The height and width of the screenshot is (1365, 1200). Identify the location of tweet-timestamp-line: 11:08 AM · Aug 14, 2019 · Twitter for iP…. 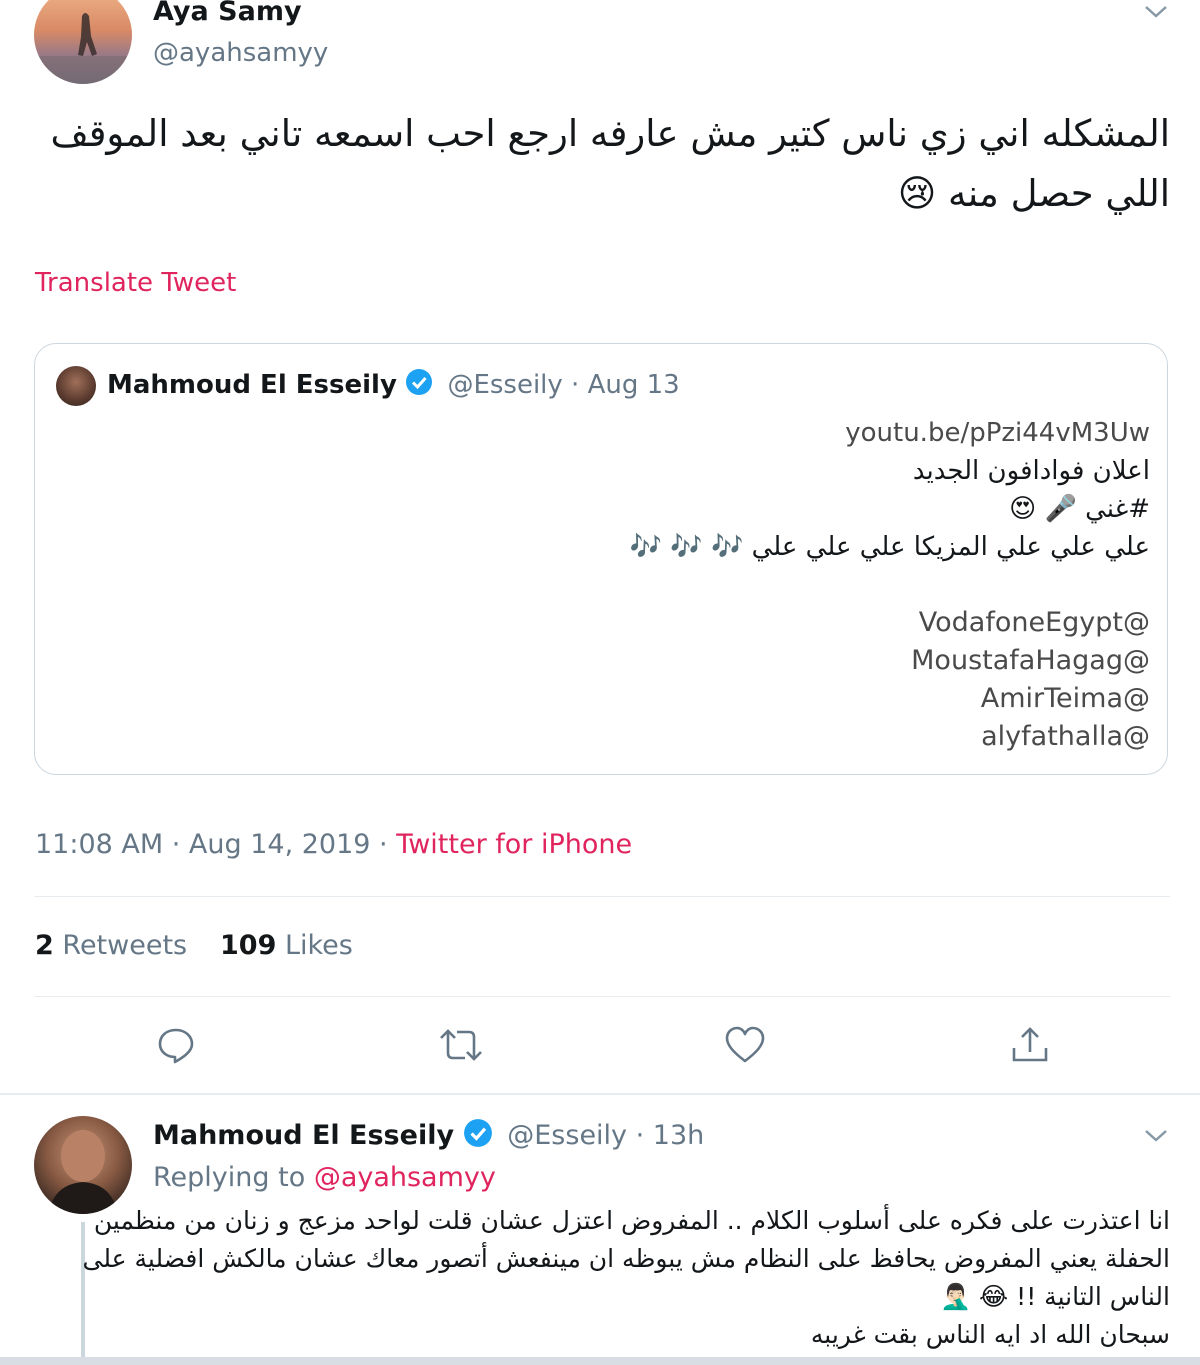
(333, 844).